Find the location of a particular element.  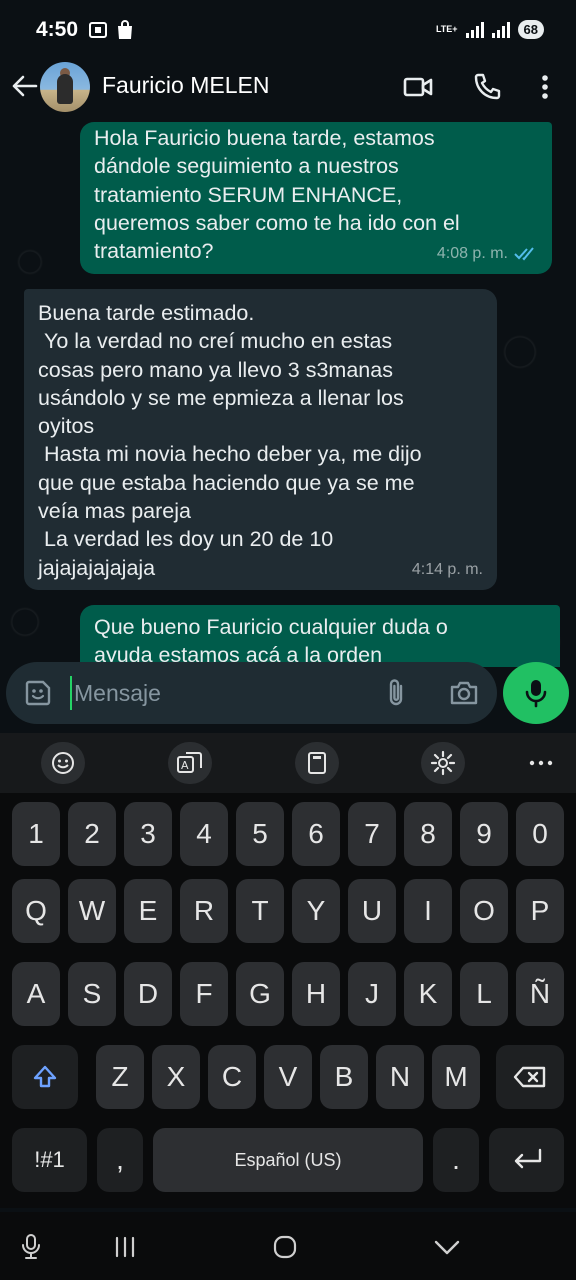

system-navigation-bar is located at coordinates (288, 1246).